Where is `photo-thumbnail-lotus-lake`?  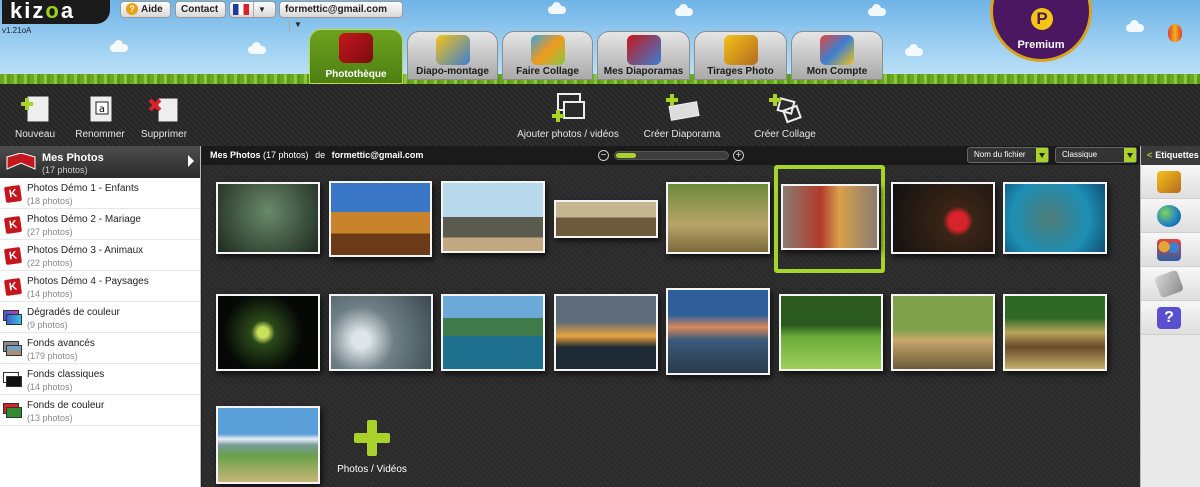 photo-thumbnail-lotus-lake is located at coordinates (493, 332).